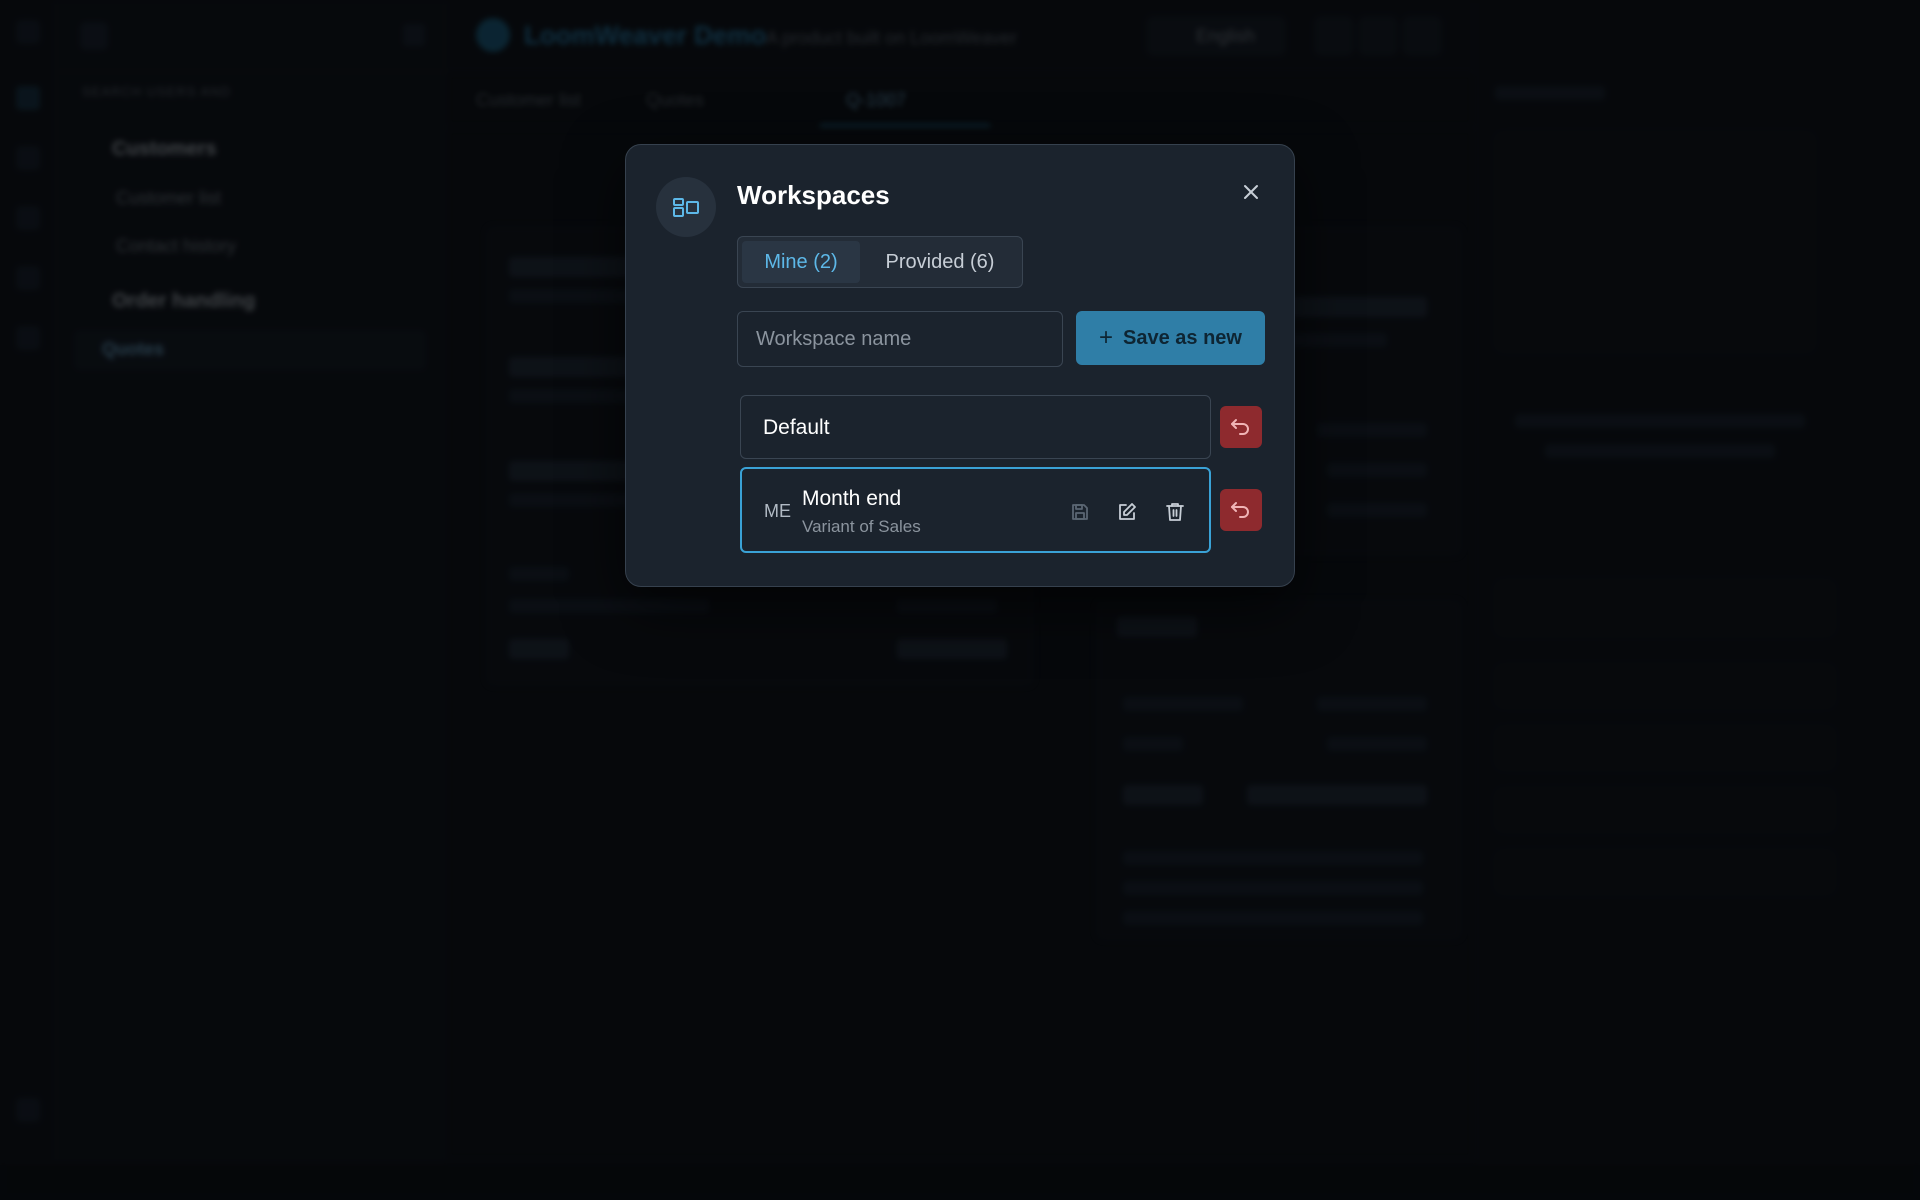 The height and width of the screenshot is (1200, 1920). What do you see at coordinates (852, 498) in the screenshot?
I see `workspace-name: Month end` at bounding box center [852, 498].